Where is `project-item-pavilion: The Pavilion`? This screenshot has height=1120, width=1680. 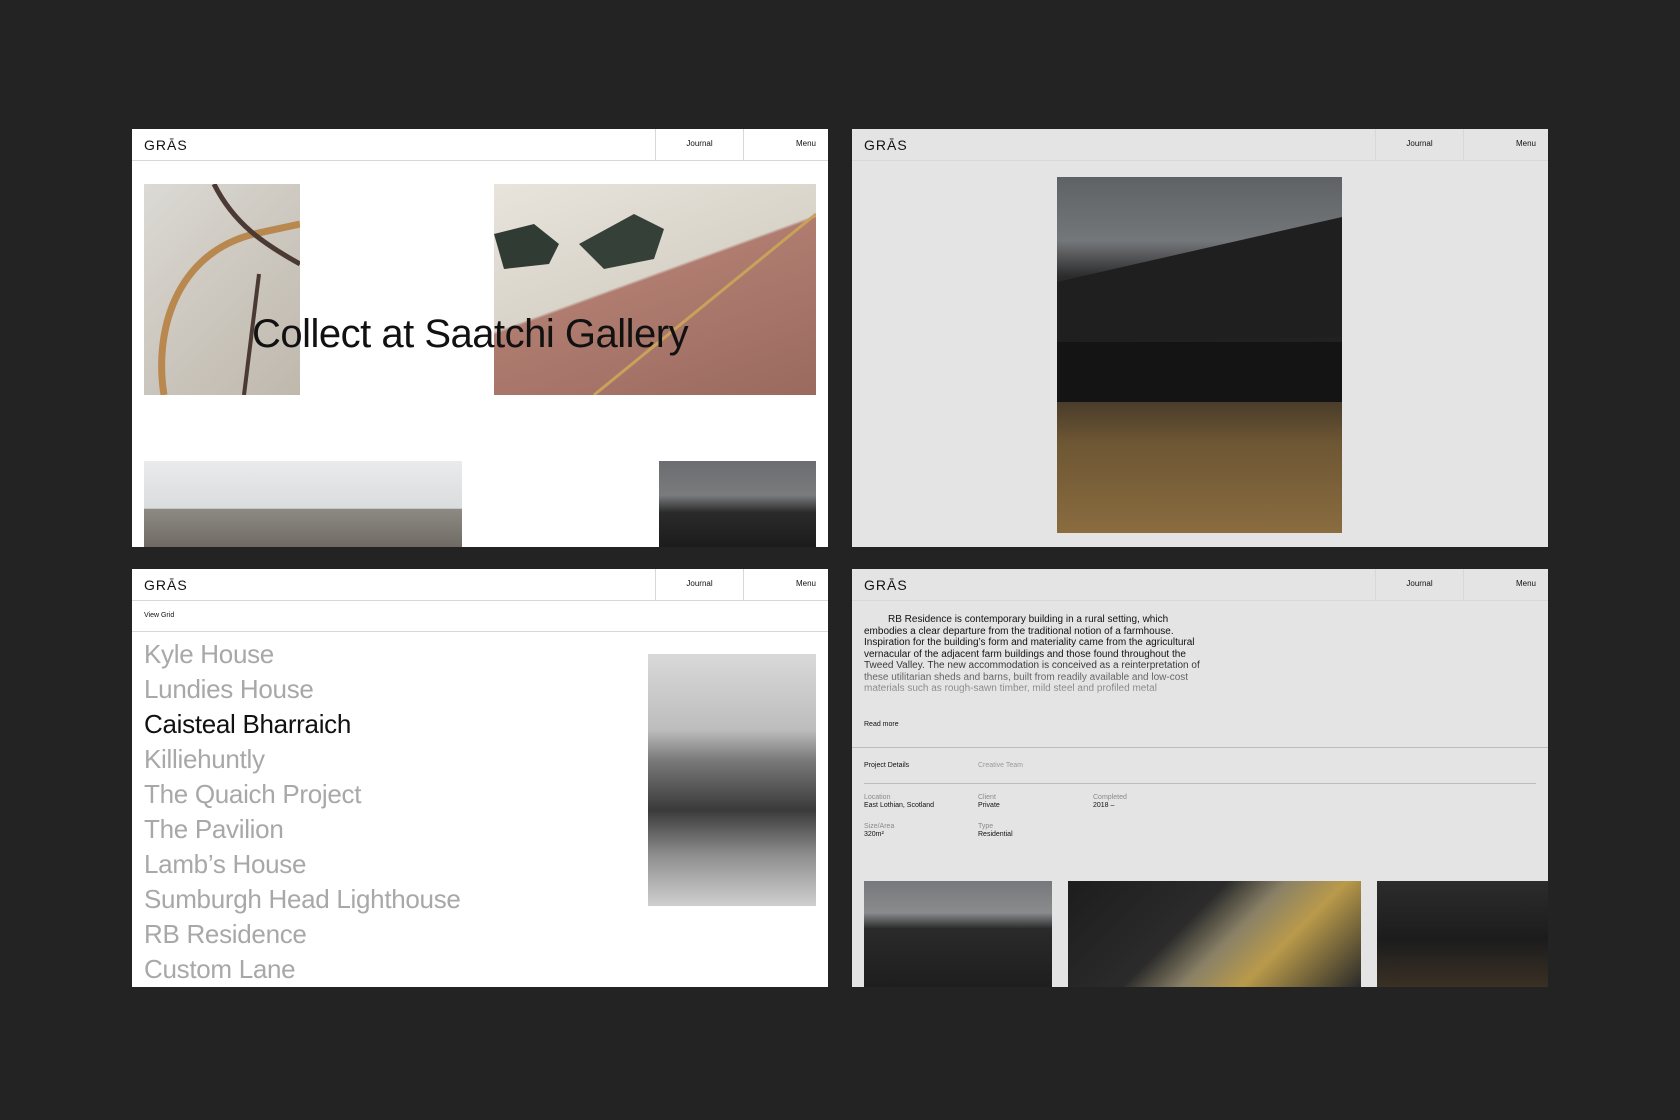 project-item-pavilion: The Pavilion is located at coordinates (302, 829).